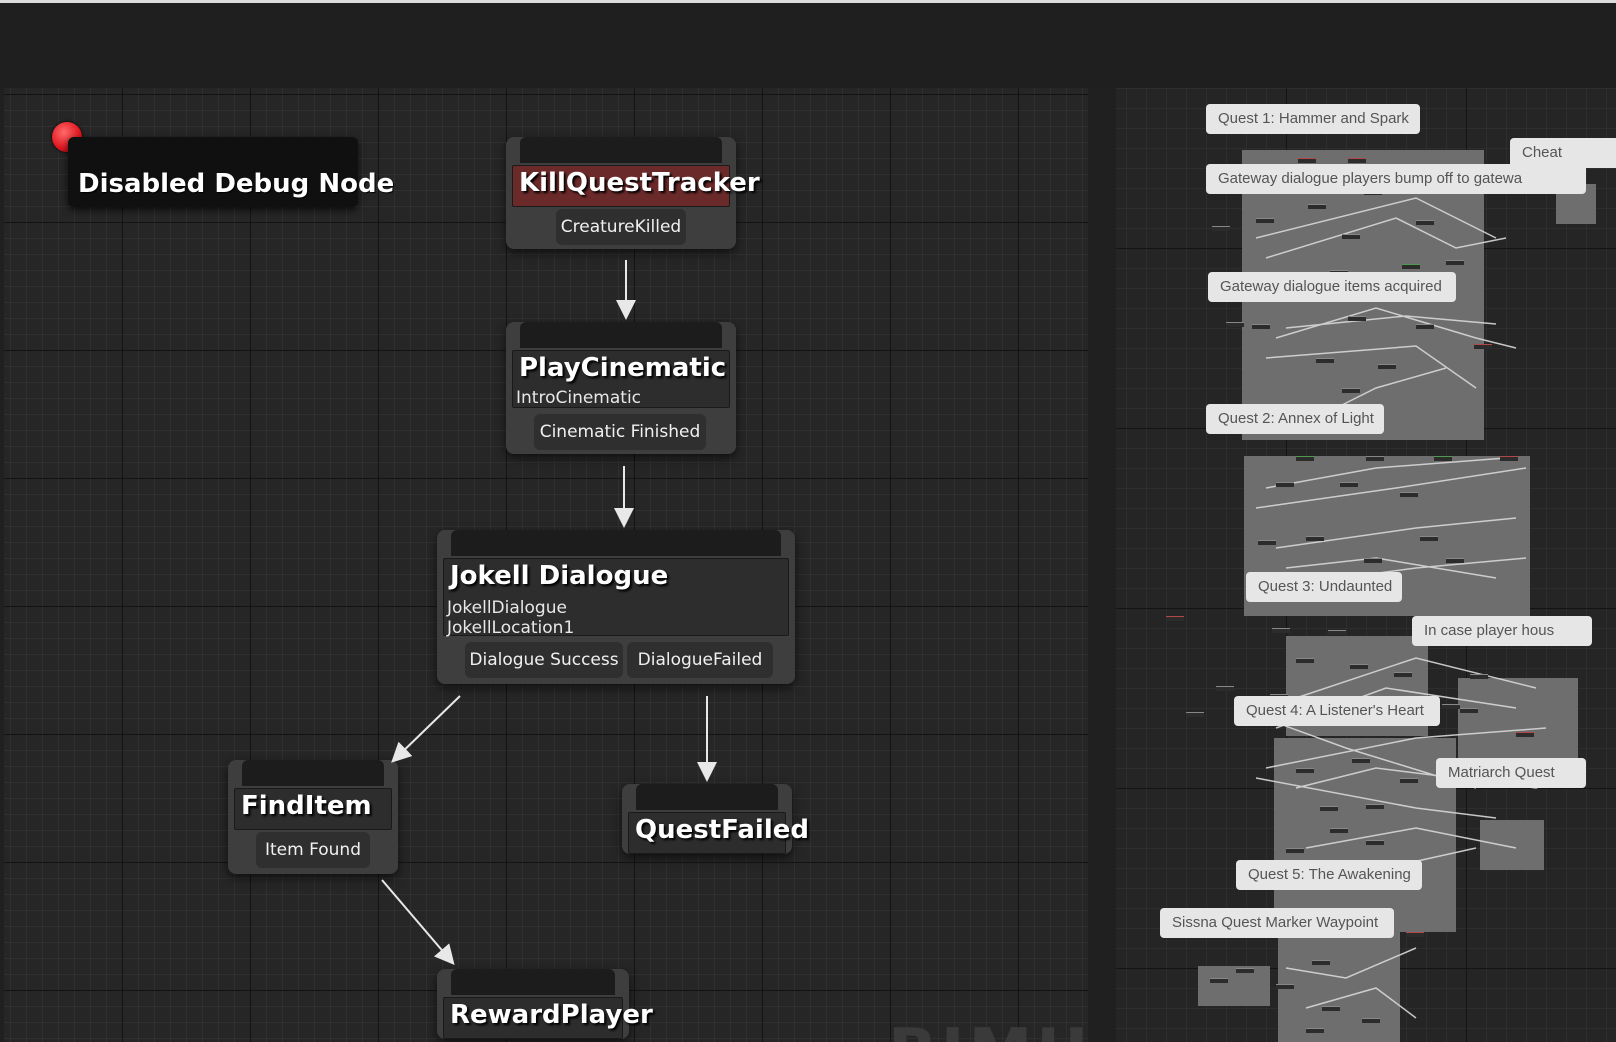  I want to click on watermark-text: BIMU, so click(990, 1029).